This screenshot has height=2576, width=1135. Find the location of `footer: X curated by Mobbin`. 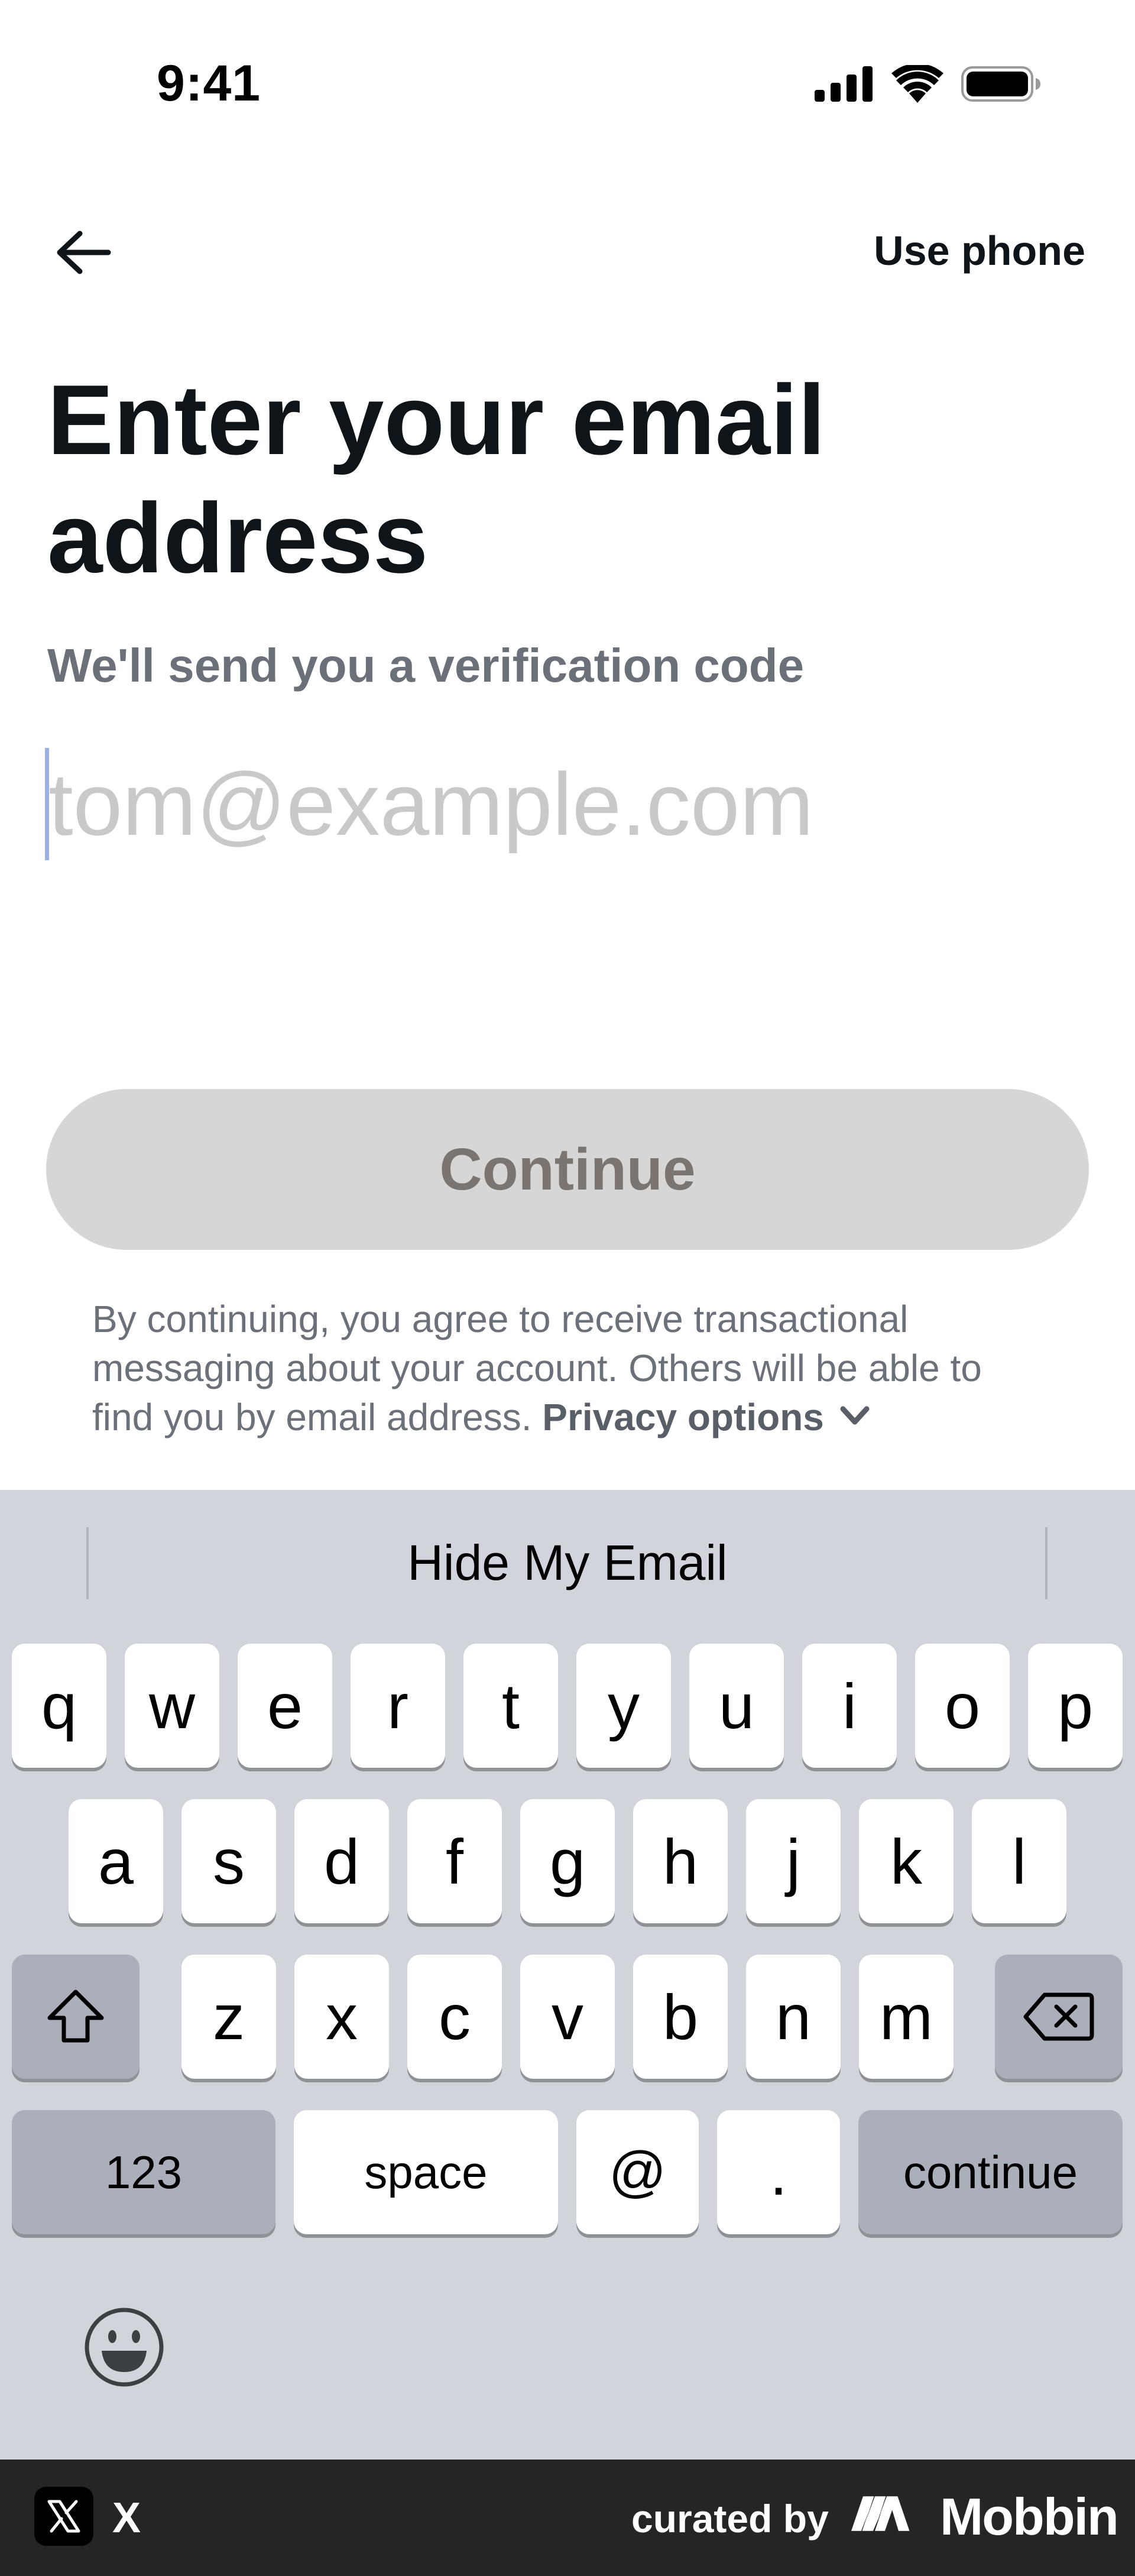

footer: X curated by Mobbin is located at coordinates (567, 2518).